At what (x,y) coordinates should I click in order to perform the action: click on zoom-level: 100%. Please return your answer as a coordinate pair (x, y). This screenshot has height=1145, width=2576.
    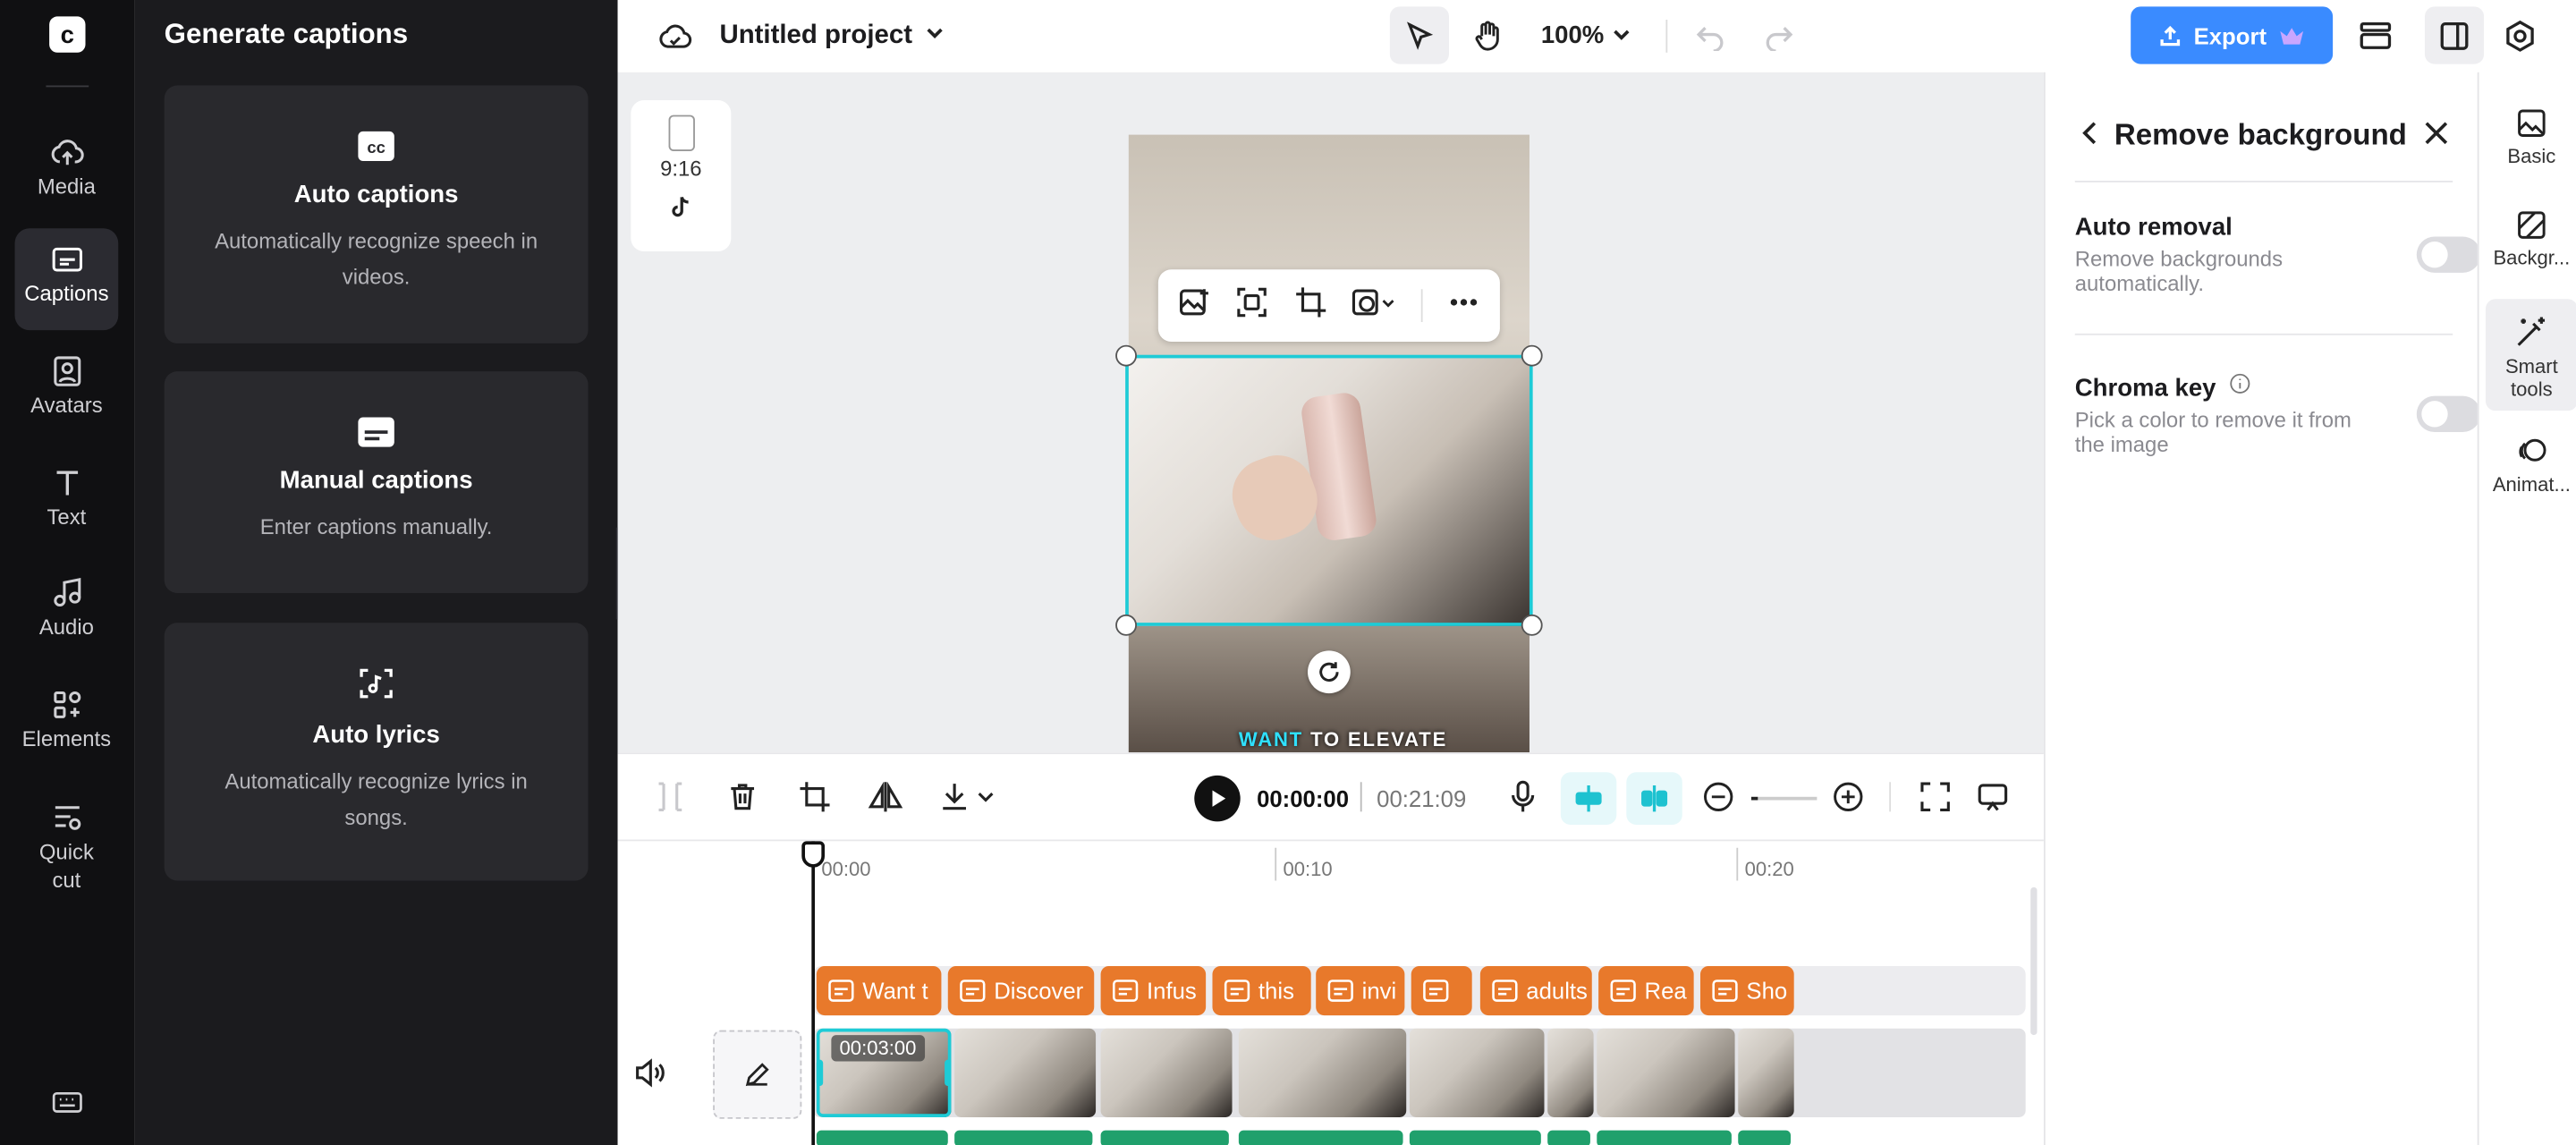
    Looking at the image, I should click on (1572, 35).